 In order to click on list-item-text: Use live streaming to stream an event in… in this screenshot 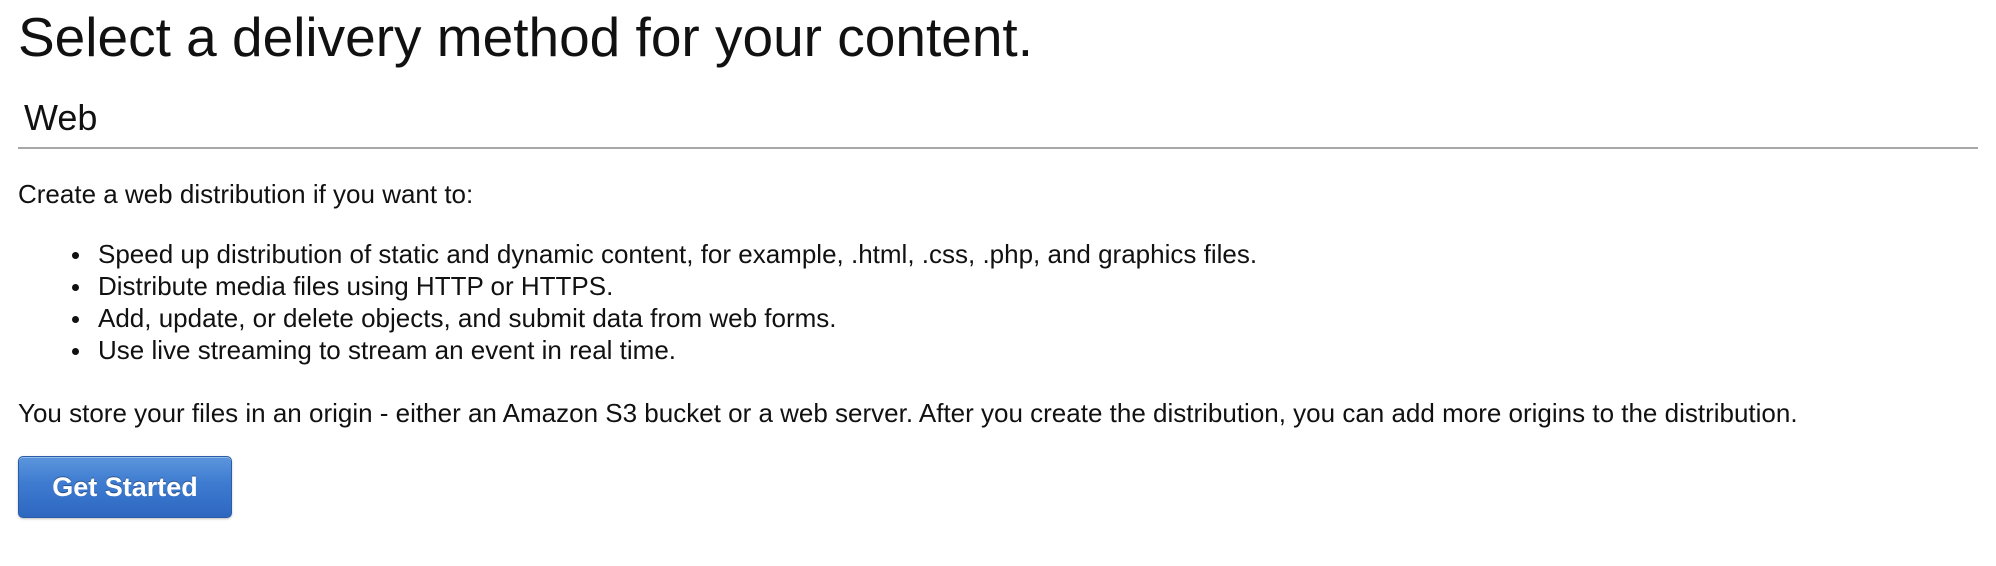, I will do `click(387, 350)`.